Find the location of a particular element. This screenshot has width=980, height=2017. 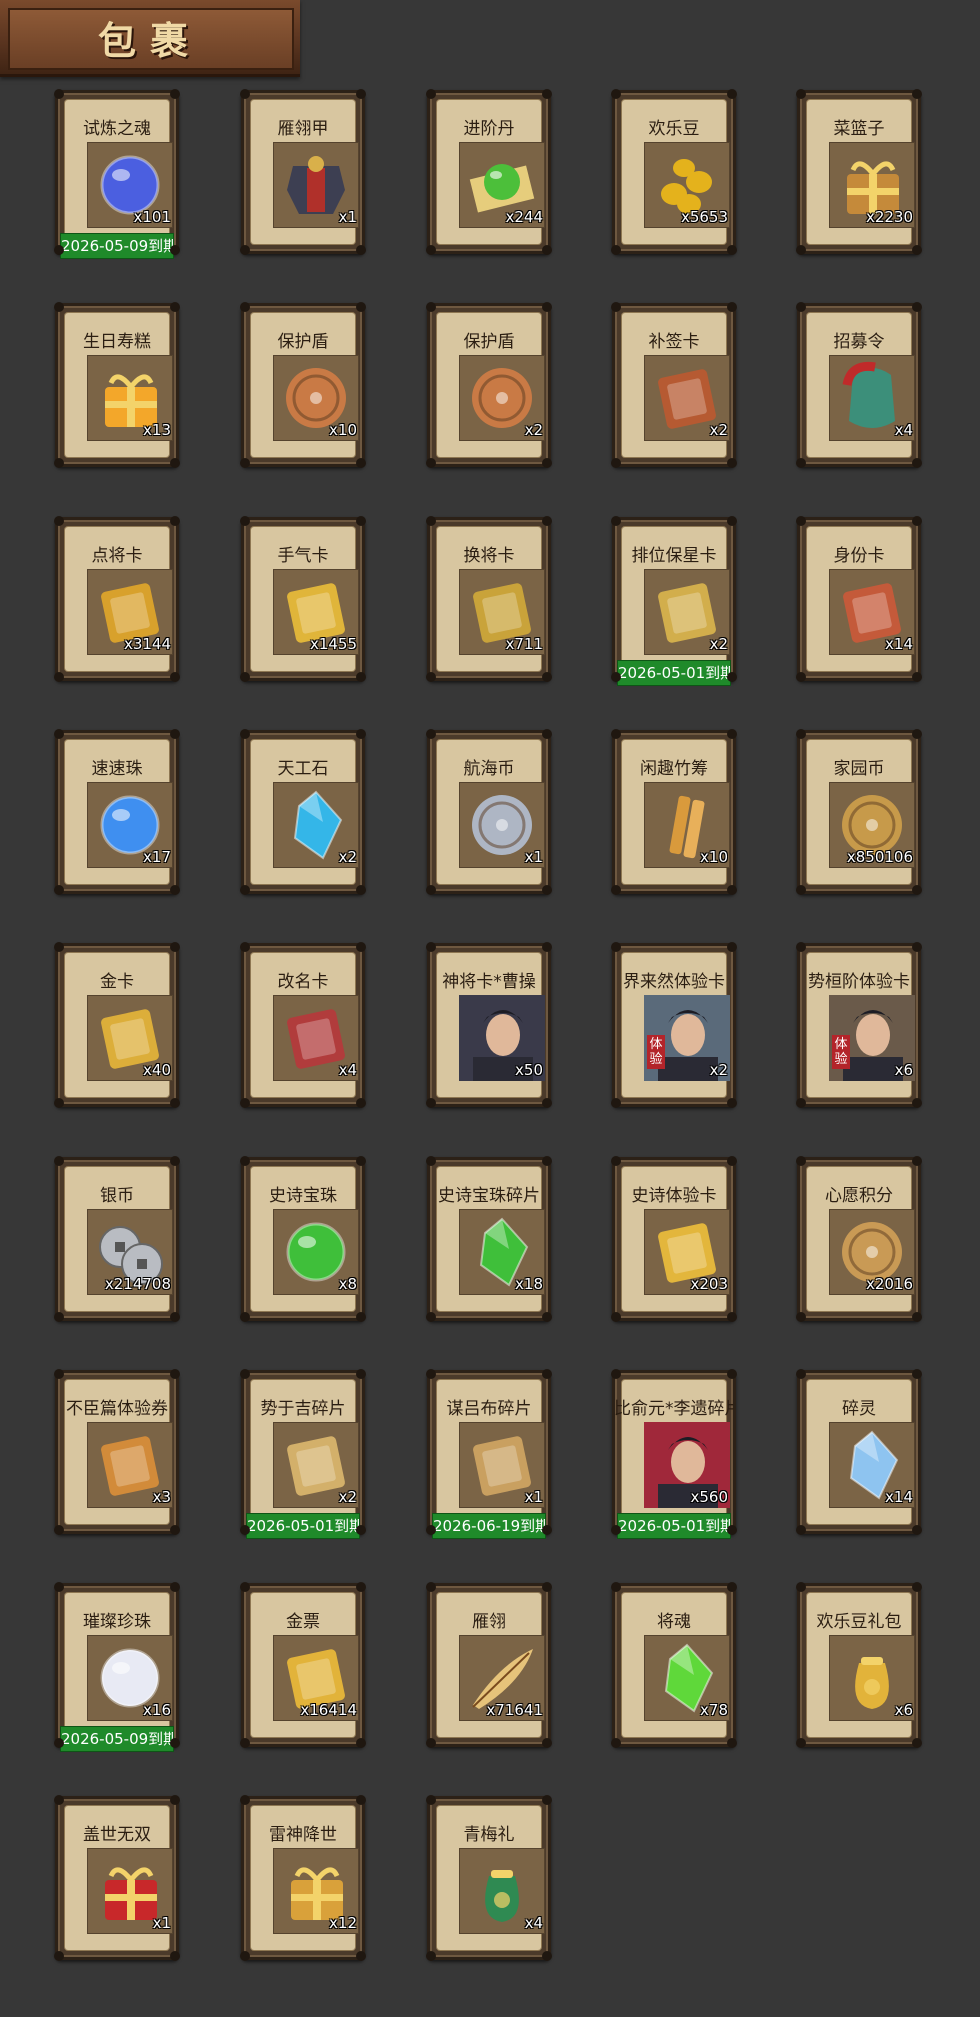

item-card: 欢乐豆礼包 x6 is located at coordinates (859, 1665).